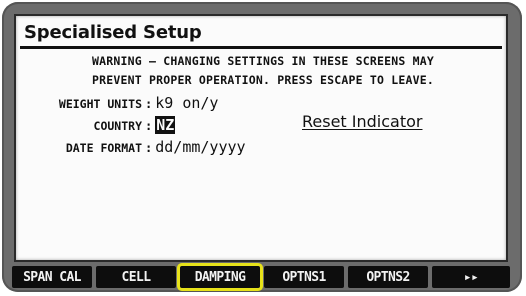  I want to click on setting-row-country: COUNTRY: NZ, so click(96, 124).